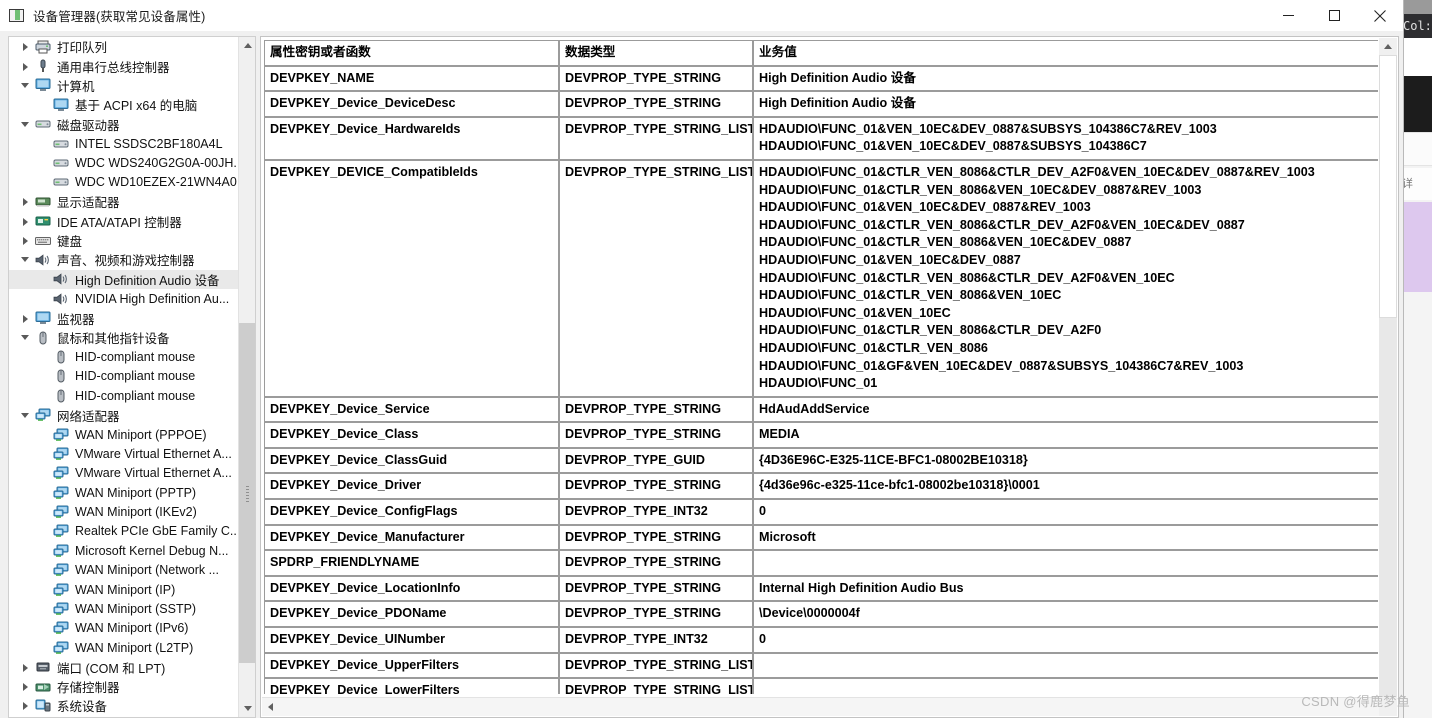 Image resolution: width=1432 pixels, height=718 pixels. Describe the element at coordinates (1334, 15) in the screenshot. I see `maximize-button` at that location.